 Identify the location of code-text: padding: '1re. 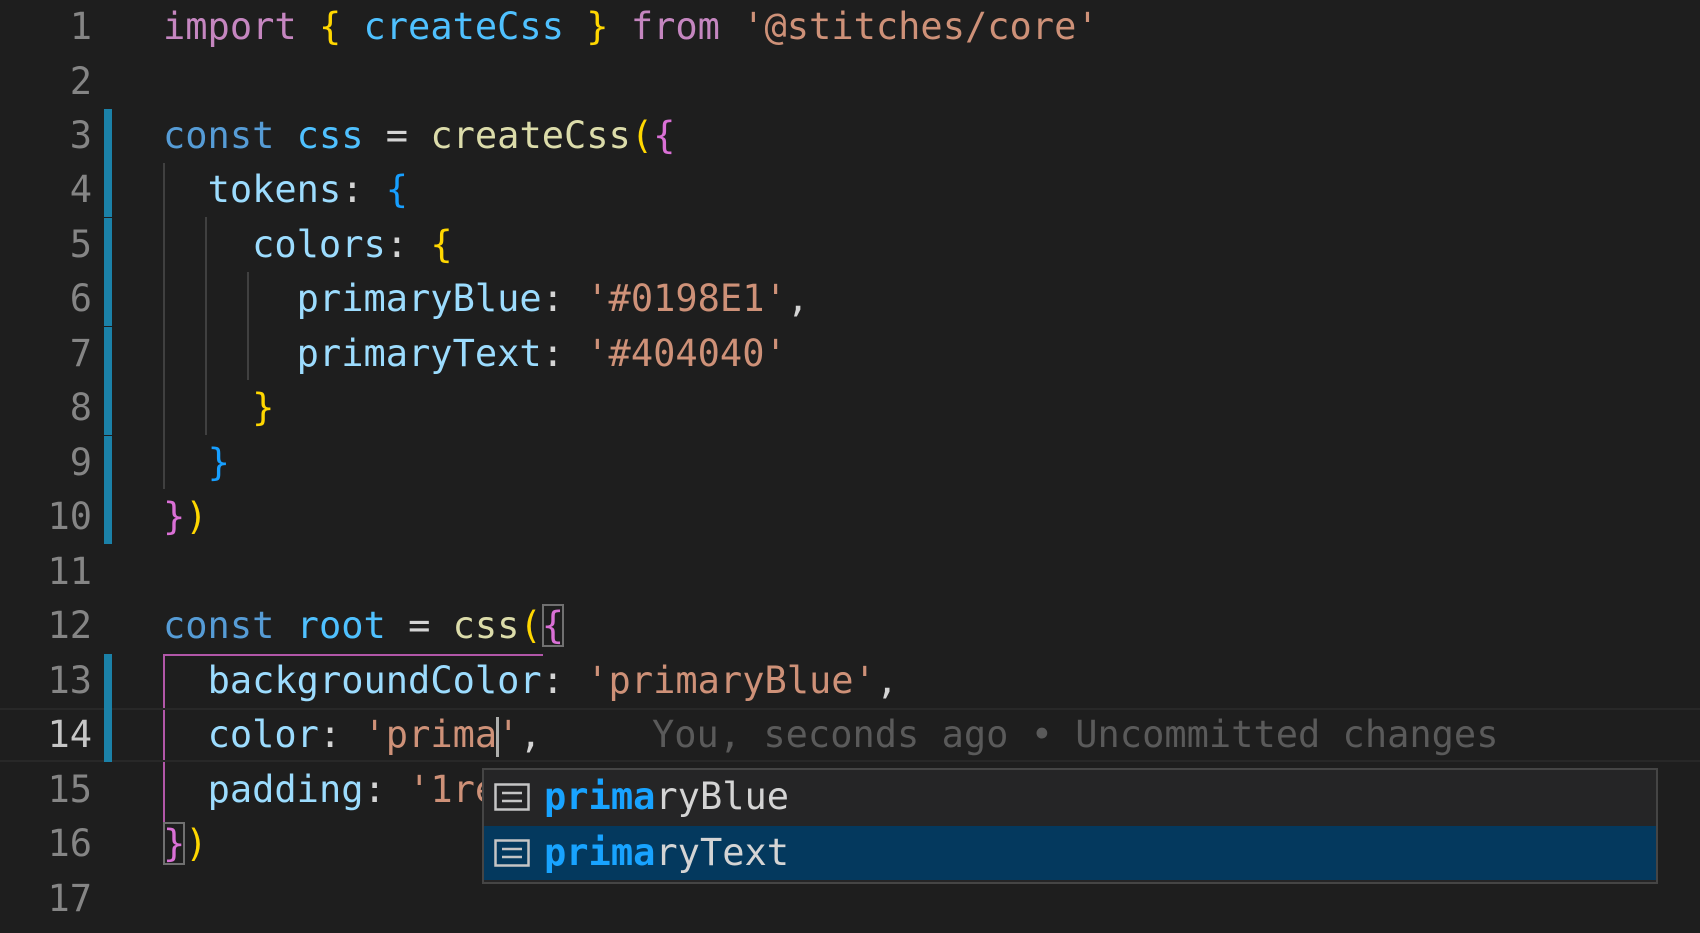
(330, 790).